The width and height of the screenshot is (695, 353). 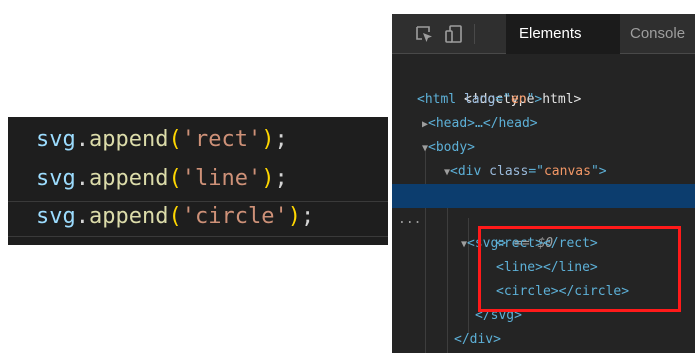 What do you see at coordinates (234, 216) in the screenshot?
I see `code-token-string: 'circle'` at bounding box center [234, 216].